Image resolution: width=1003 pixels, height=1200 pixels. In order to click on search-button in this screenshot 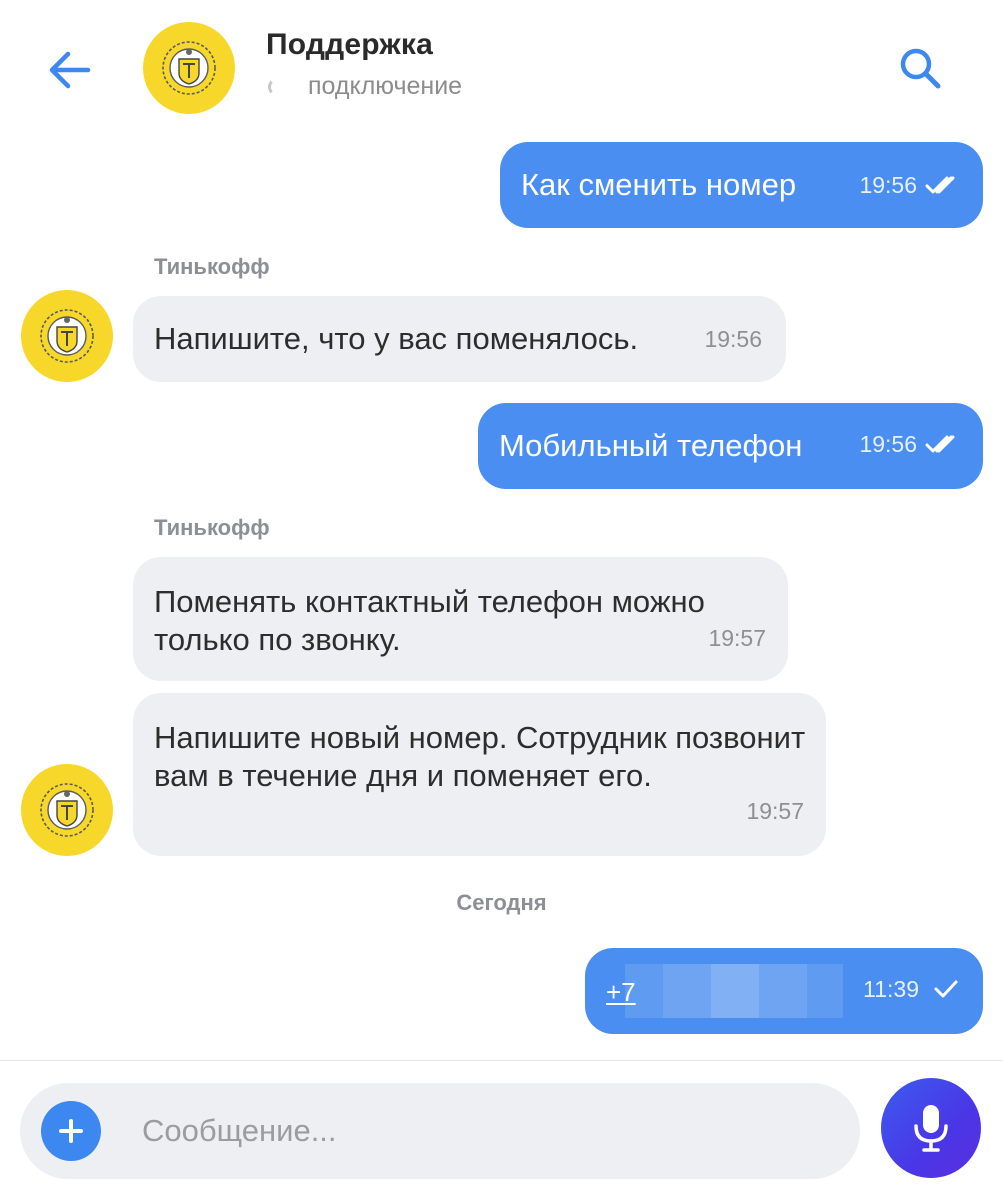, I will do `click(920, 68)`.